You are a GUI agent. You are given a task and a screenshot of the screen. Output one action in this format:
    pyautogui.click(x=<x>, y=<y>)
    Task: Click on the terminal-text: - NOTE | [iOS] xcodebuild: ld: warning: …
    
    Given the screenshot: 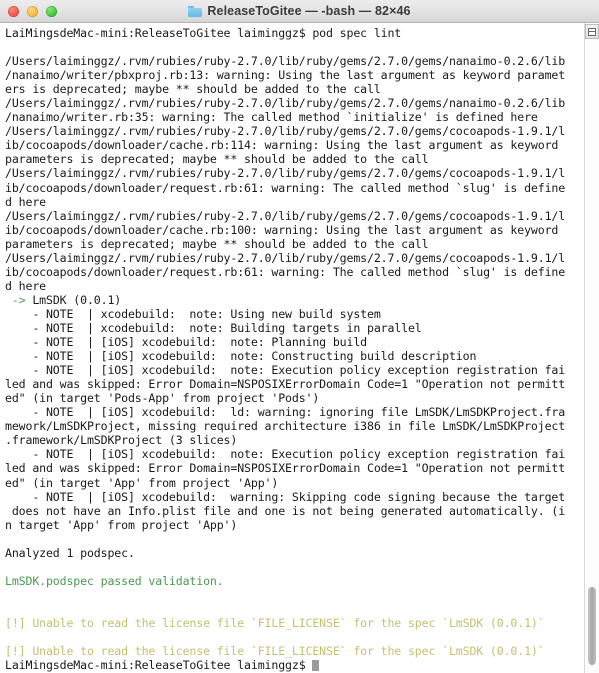 What is the action you would take?
    pyautogui.click(x=285, y=412)
    